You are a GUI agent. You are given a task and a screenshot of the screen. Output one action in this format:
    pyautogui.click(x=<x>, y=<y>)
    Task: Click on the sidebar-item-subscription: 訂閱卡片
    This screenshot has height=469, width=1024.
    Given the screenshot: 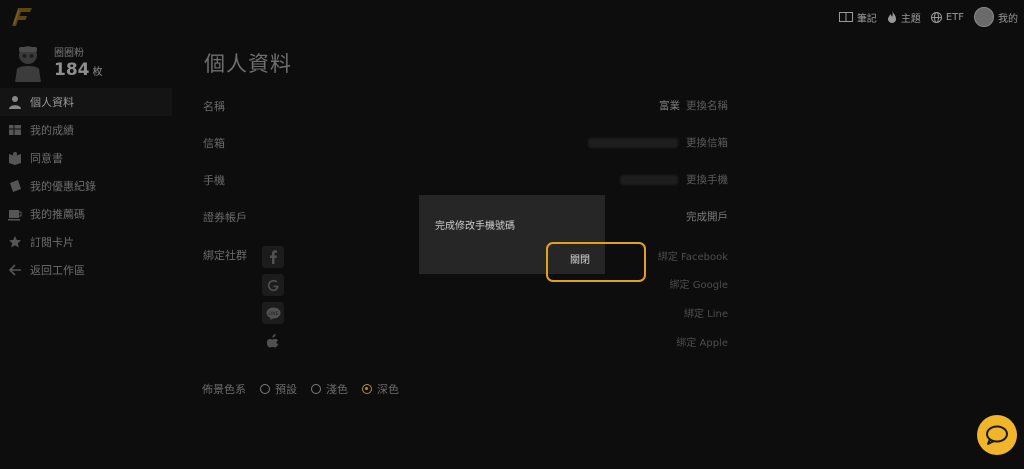 What is the action you would take?
    pyautogui.click(x=86, y=242)
    